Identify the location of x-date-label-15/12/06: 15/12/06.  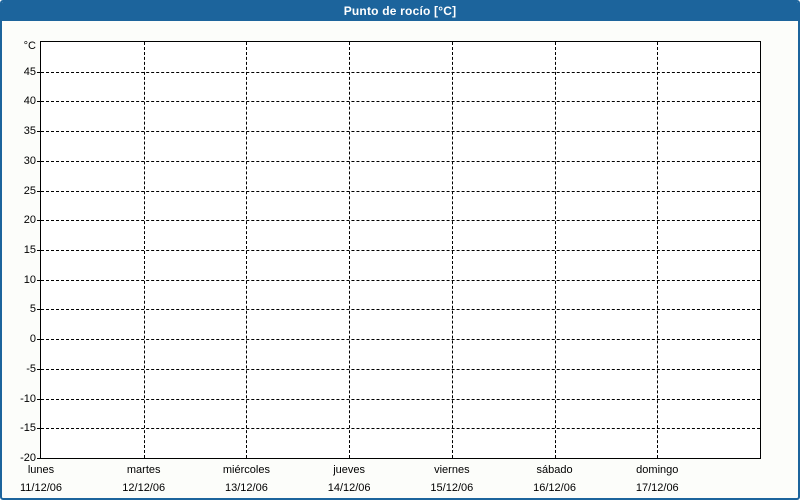
(452, 488).